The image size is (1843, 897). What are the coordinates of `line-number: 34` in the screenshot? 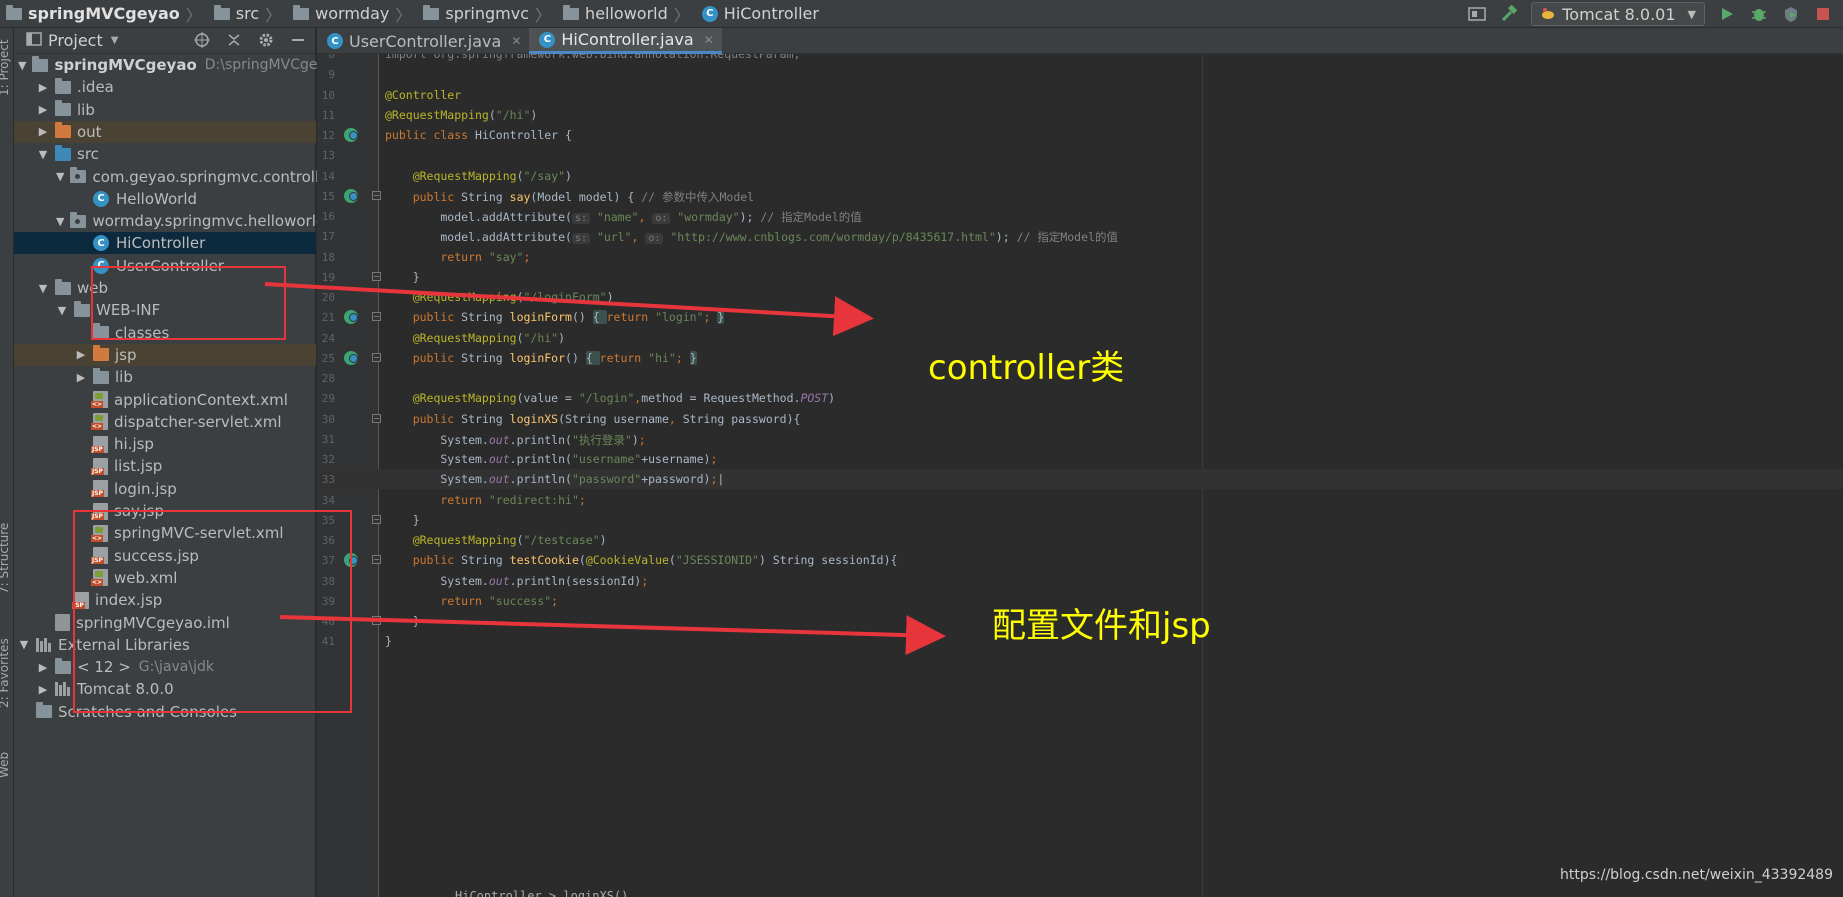 It's located at (328, 500).